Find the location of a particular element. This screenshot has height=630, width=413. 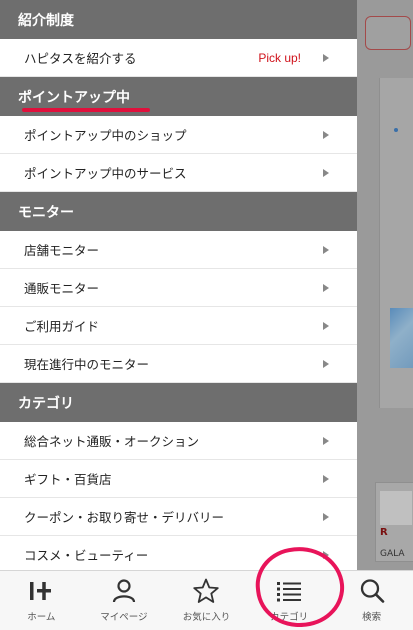

section-header-referral: 紹介制度 is located at coordinates (178, 19).